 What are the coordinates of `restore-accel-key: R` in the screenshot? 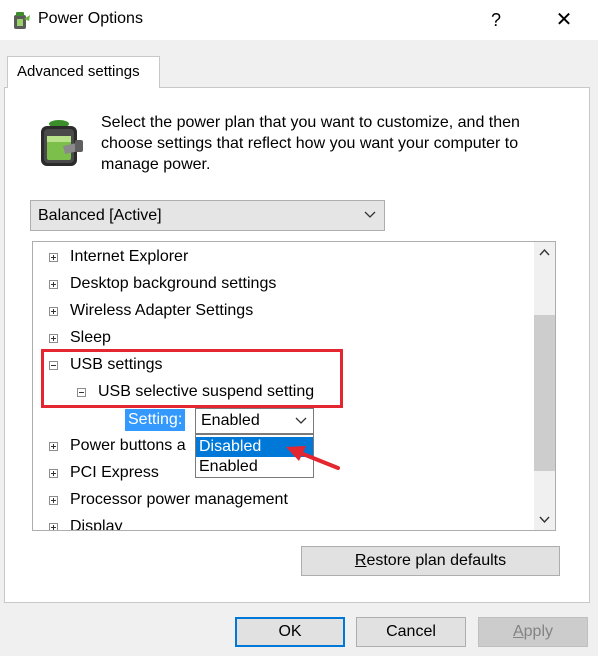 It's located at (360, 560).